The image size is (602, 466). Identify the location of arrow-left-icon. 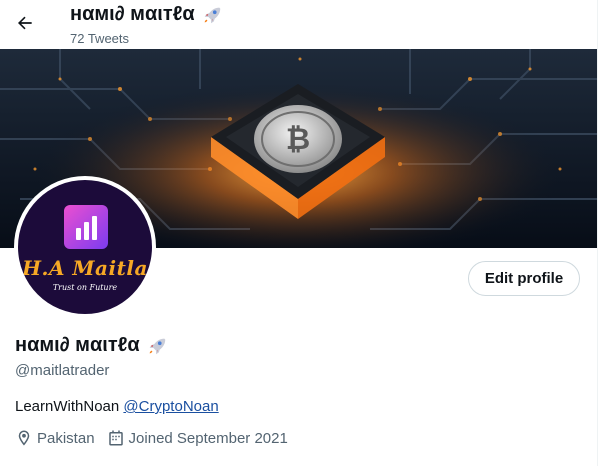
(25, 23).